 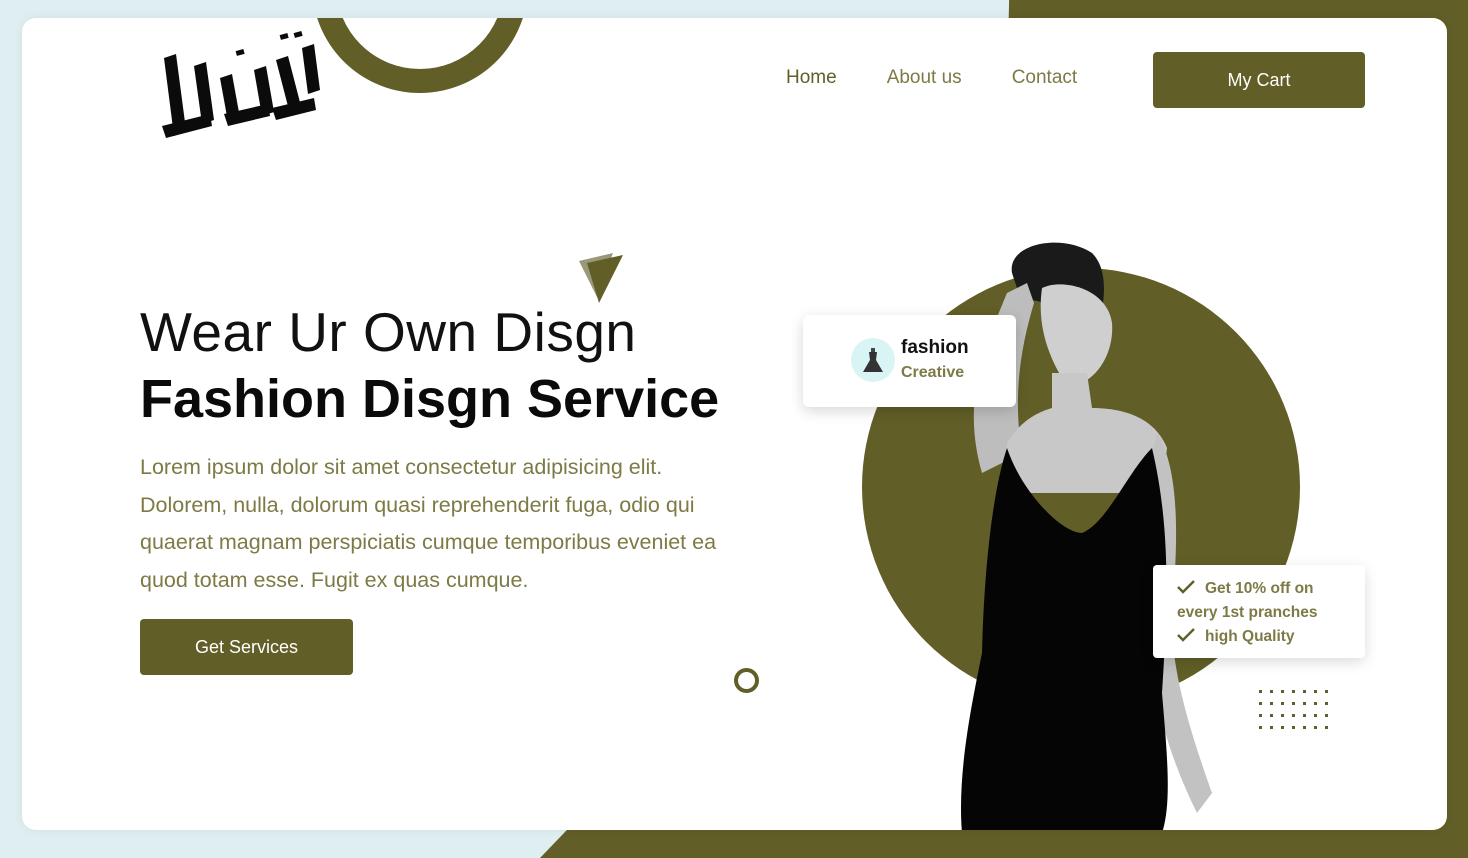 What do you see at coordinates (909, 361) in the screenshot?
I see `fashion-info-card: fashion Creative` at bounding box center [909, 361].